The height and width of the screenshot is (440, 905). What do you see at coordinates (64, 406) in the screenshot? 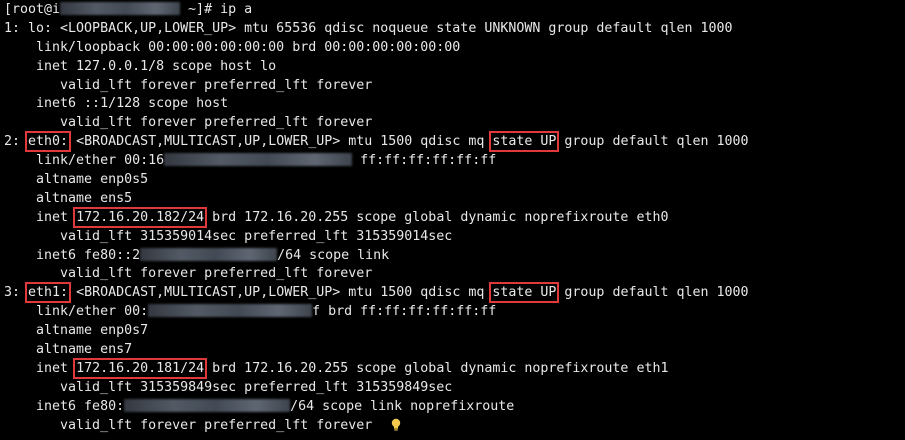
I see `inet6-prefix: inet6 fe80:` at bounding box center [64, 406].